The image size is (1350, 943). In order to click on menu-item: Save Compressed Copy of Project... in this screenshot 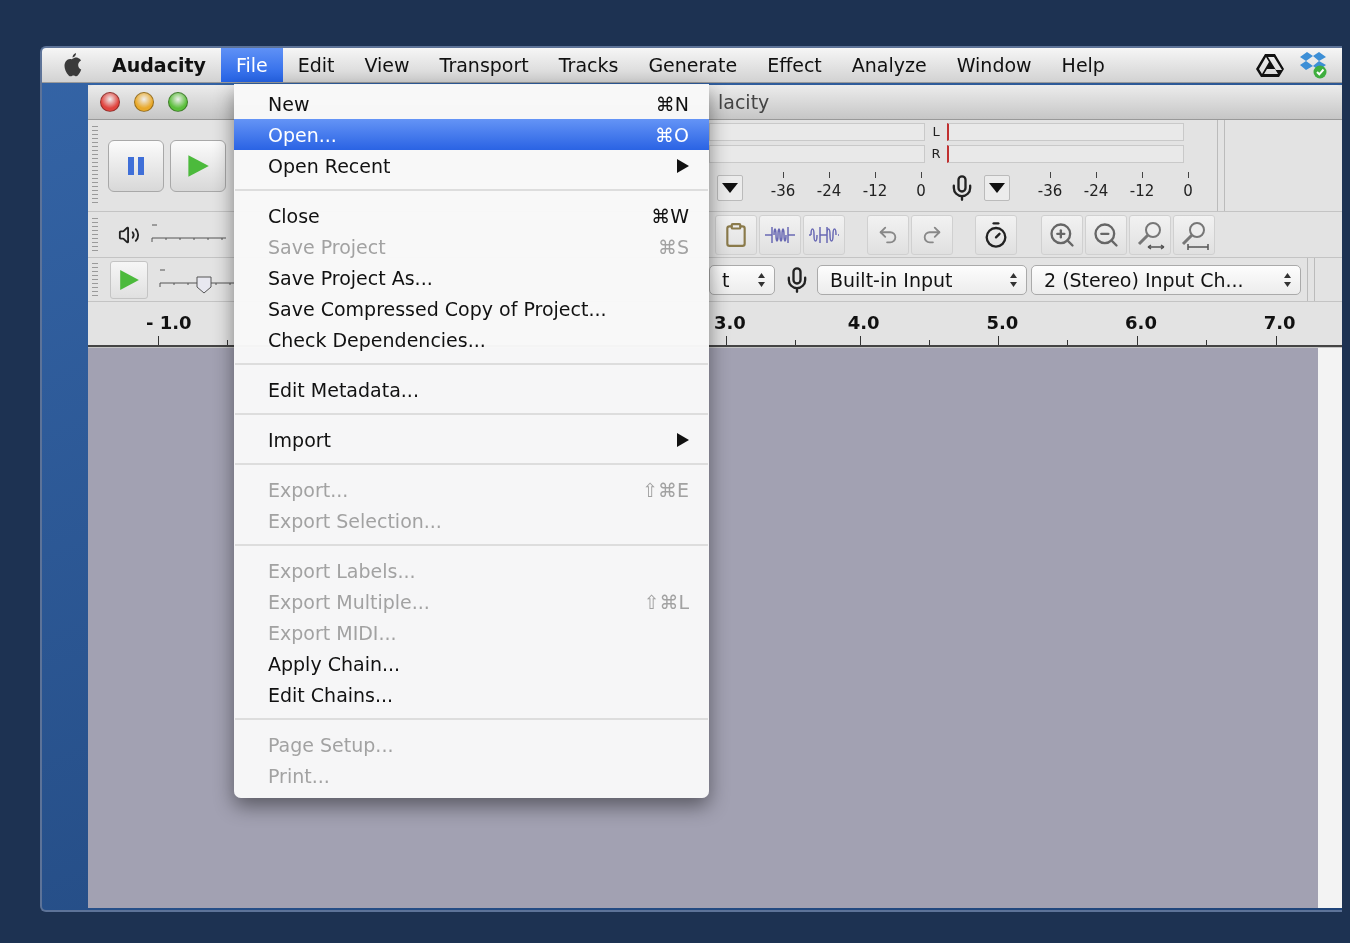, I will do `click(471, 308)`.